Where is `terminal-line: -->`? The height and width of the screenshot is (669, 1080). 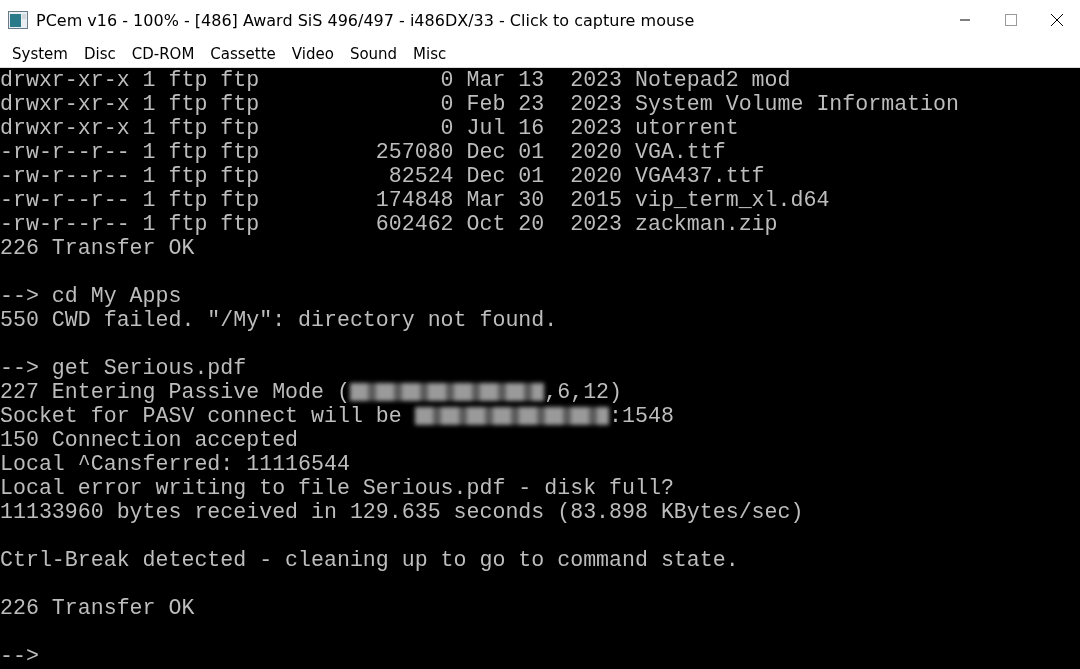 terminal-line: --> is located at coordinates (19, 656).